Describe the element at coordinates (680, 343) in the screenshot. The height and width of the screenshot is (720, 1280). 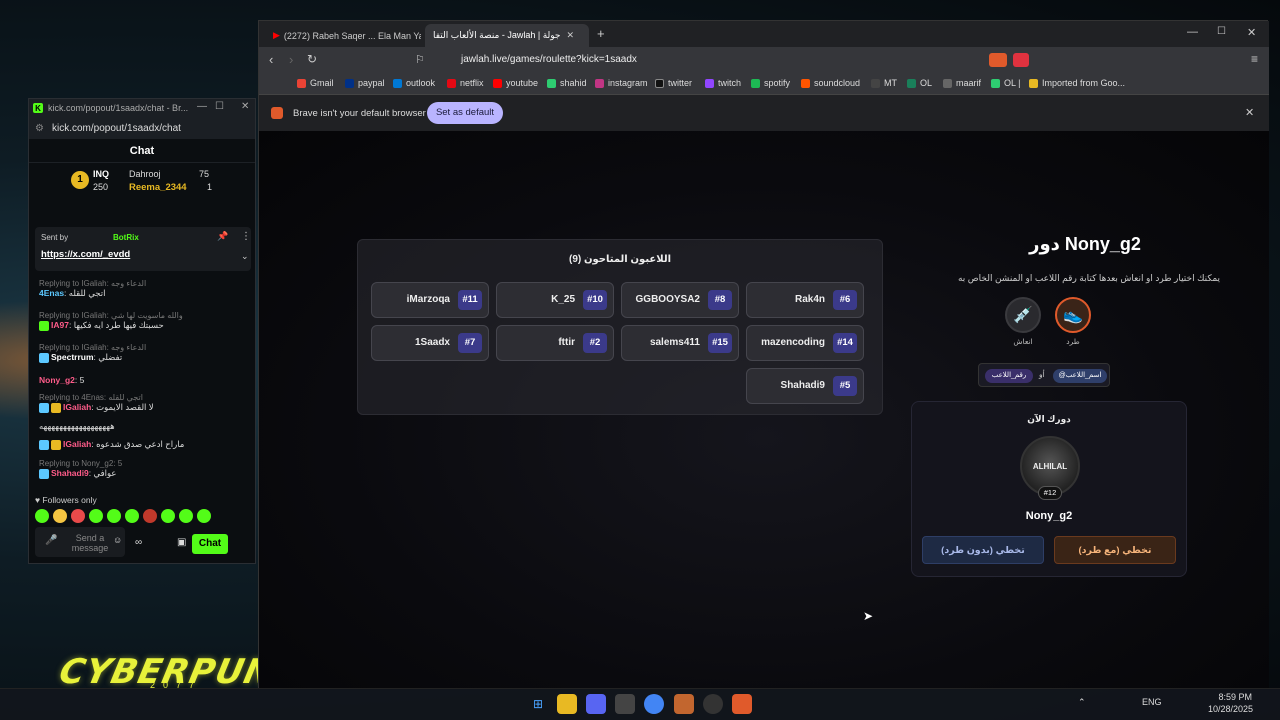
I see `player-card: #15 salems411` at that location.